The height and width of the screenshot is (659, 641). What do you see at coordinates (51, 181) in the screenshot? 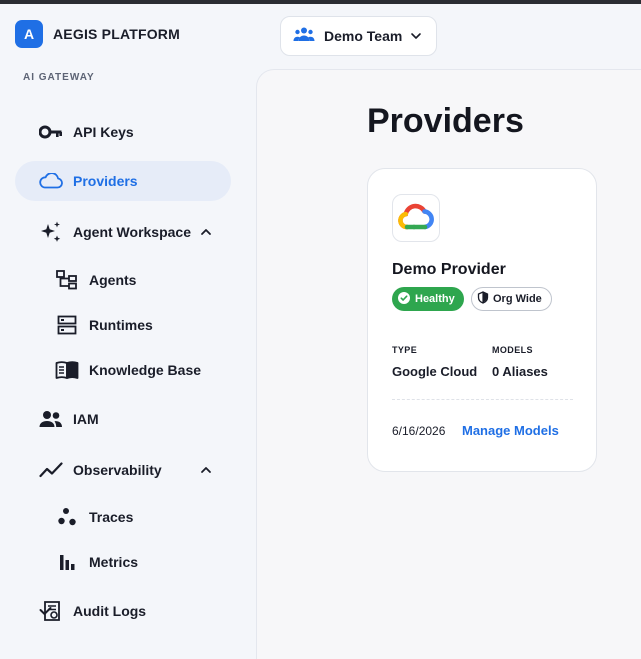
I see `cloud-icon` at bounding box center [51, 181].